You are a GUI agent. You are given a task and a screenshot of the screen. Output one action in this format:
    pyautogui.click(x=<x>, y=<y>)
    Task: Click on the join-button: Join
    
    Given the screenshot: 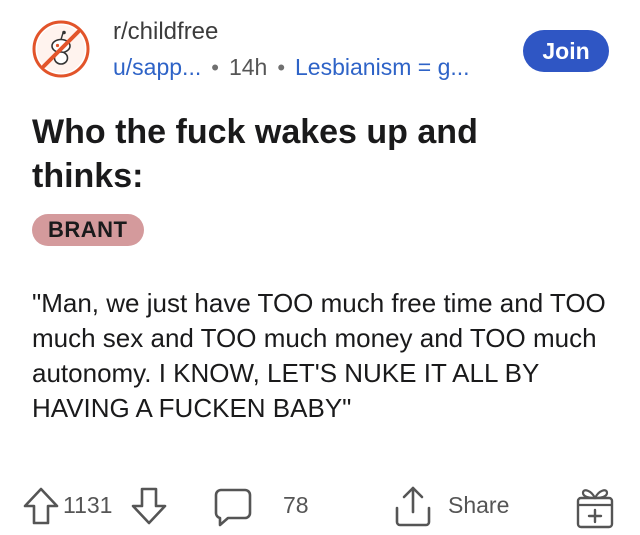 What is the action you would take?
    pyautogui.click(x=566, y=51)
    